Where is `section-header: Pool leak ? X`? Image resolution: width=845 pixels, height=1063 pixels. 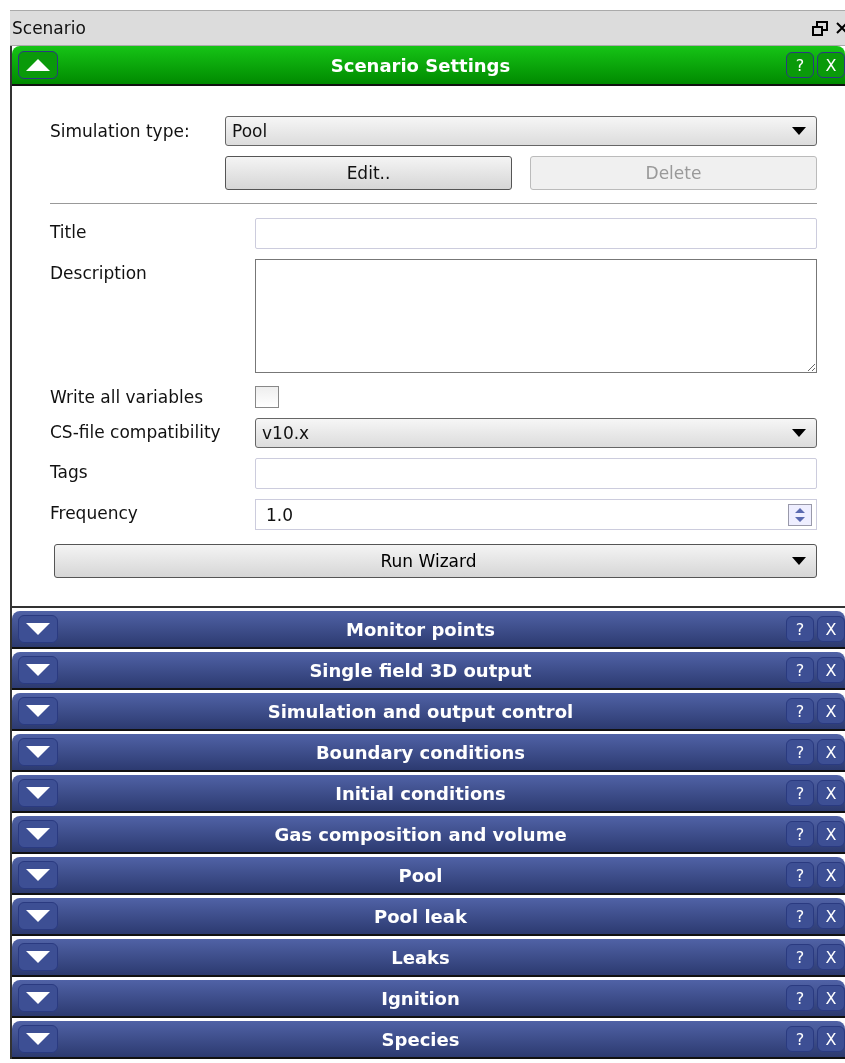
section-header: Pool leak ? X is located at coordinates (428, 917).